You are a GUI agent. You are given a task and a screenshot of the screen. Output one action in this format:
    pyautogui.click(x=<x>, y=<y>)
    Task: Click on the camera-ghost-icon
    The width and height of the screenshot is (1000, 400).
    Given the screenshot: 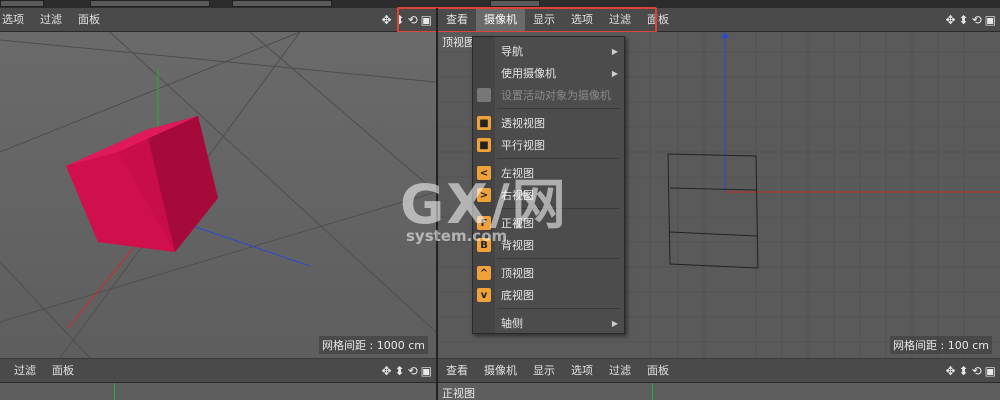 What is the action you would take?
    pyautogui.click(x=484, y=95)
    